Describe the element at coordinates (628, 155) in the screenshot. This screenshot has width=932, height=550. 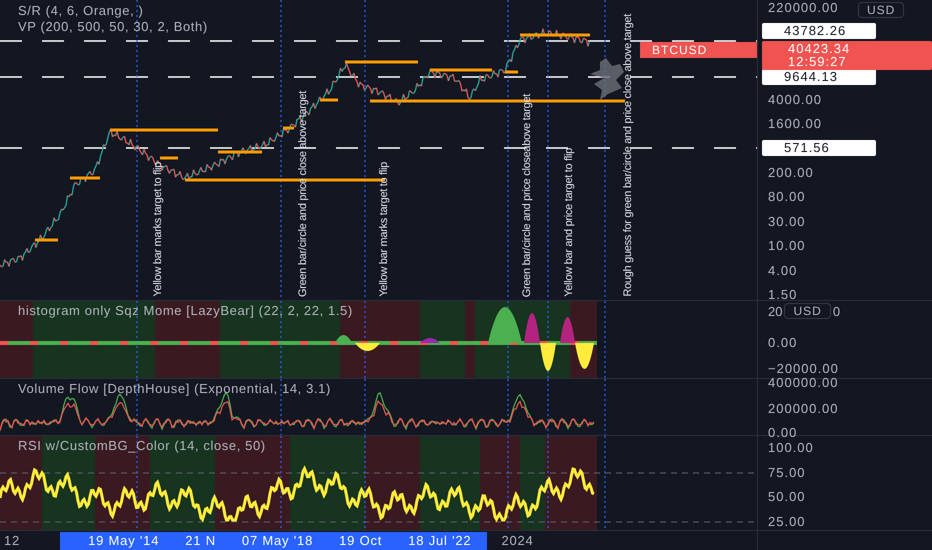
I see `chart-annotation: Rough guess for green bar/circle and price close above target` at that location.